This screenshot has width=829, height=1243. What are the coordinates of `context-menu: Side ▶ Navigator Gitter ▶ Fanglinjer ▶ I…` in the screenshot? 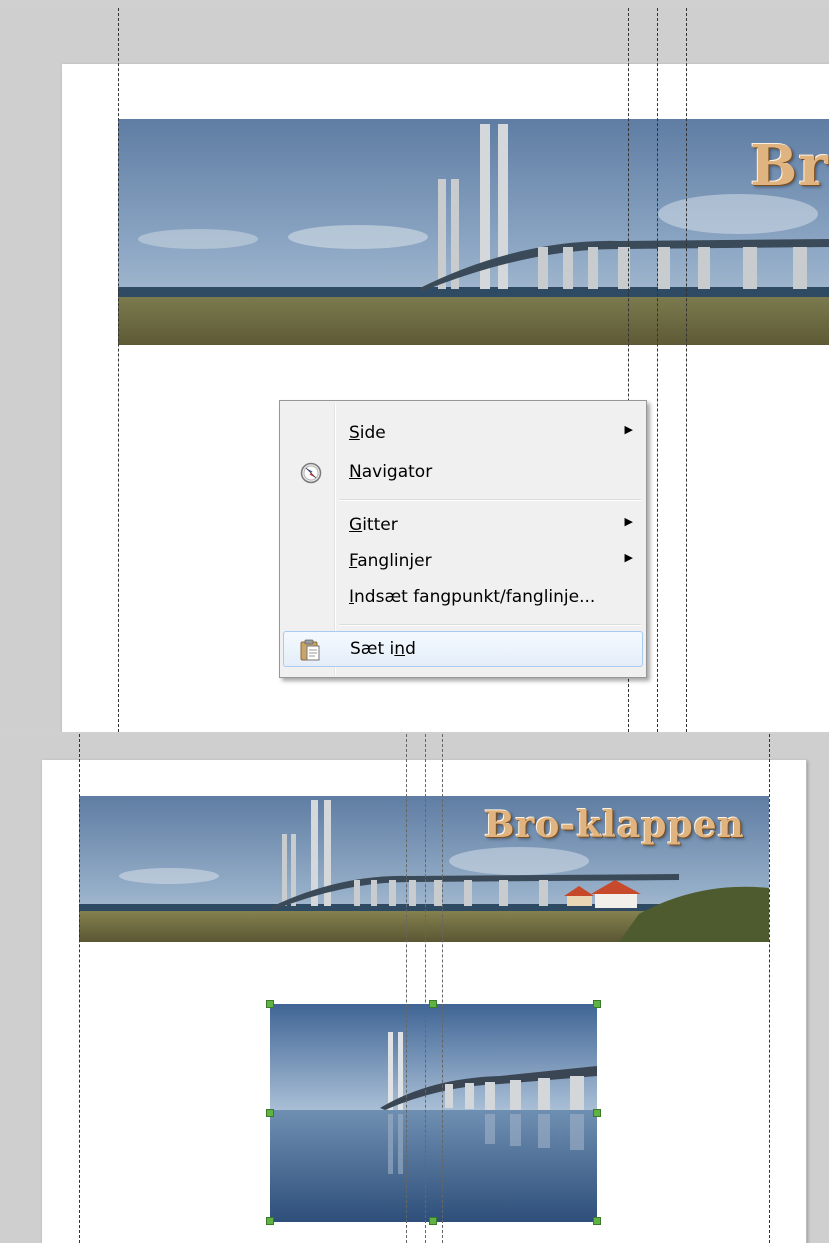 It's located at (463, 539).